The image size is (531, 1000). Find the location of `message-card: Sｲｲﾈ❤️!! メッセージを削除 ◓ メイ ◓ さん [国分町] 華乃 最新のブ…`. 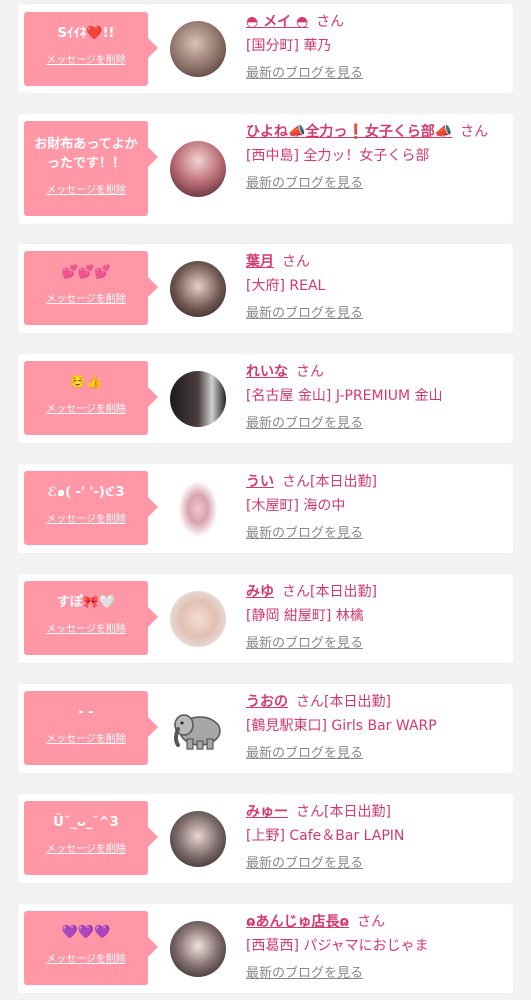

message-card: Sｲｲﾈ❤️!! メッセージを削除 ◓ メイ ◓ さん [国分町] 華乃 最新のブ… is located at coordinates (265, 48).